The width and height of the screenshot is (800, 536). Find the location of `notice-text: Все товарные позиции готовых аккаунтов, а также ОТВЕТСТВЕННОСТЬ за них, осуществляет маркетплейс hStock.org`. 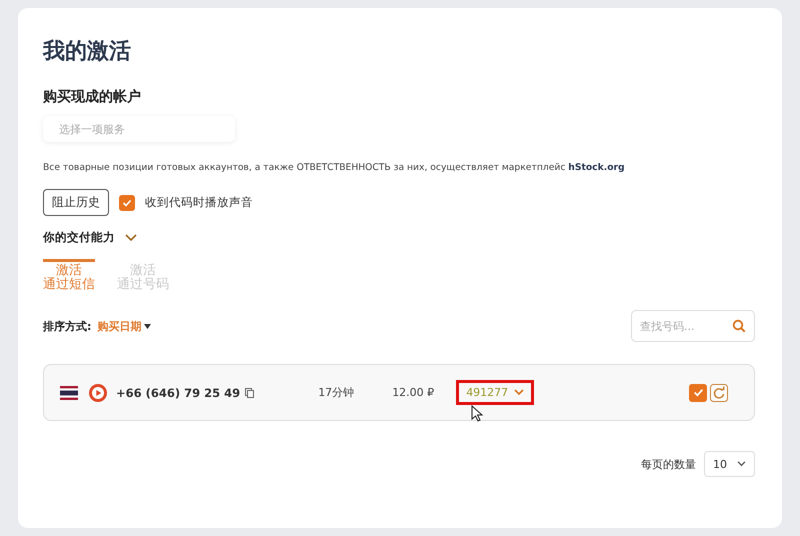

notice-text: Все товарные позиции готовых аккаунтов, а также ОТВЕТСТВЕННОСТЬ за них, осуществляет маркетплейс hStock.org is located at coordinates (334, 167).